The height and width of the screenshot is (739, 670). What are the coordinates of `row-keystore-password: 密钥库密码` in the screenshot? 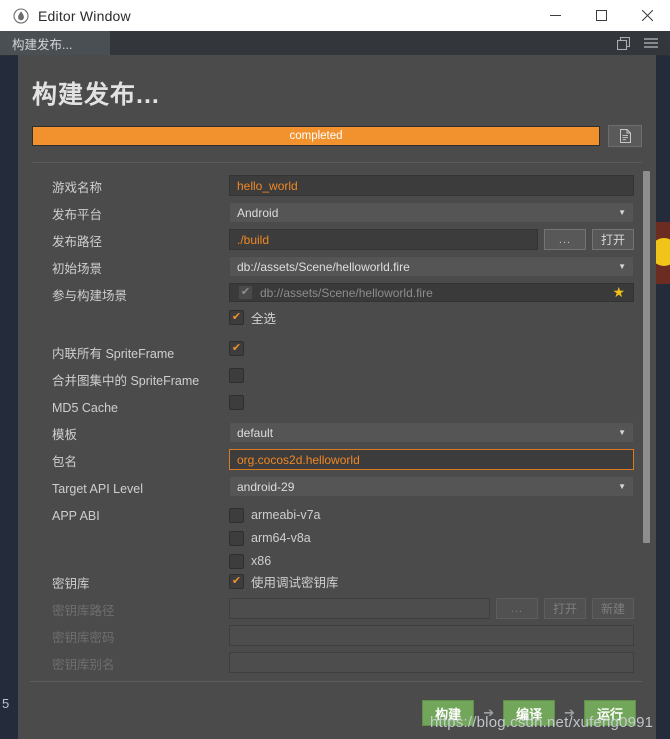 It's located at (337, 638).